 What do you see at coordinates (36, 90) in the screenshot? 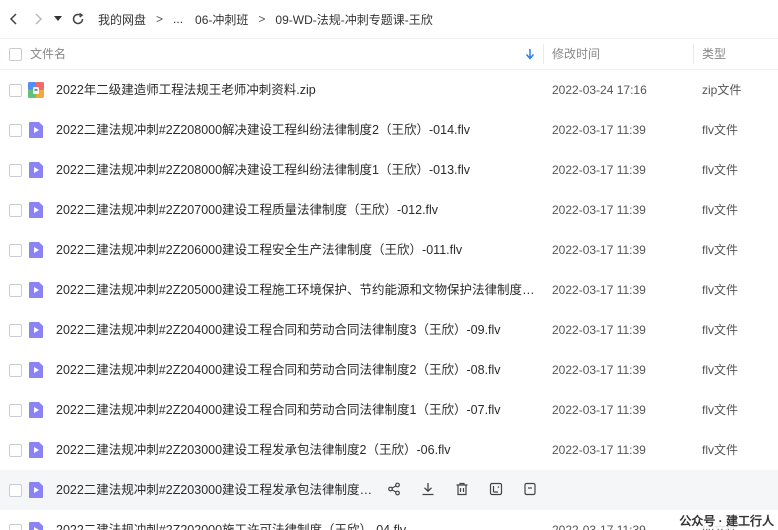
I see `zip-archive-icon` at bounding box center [36, 90].